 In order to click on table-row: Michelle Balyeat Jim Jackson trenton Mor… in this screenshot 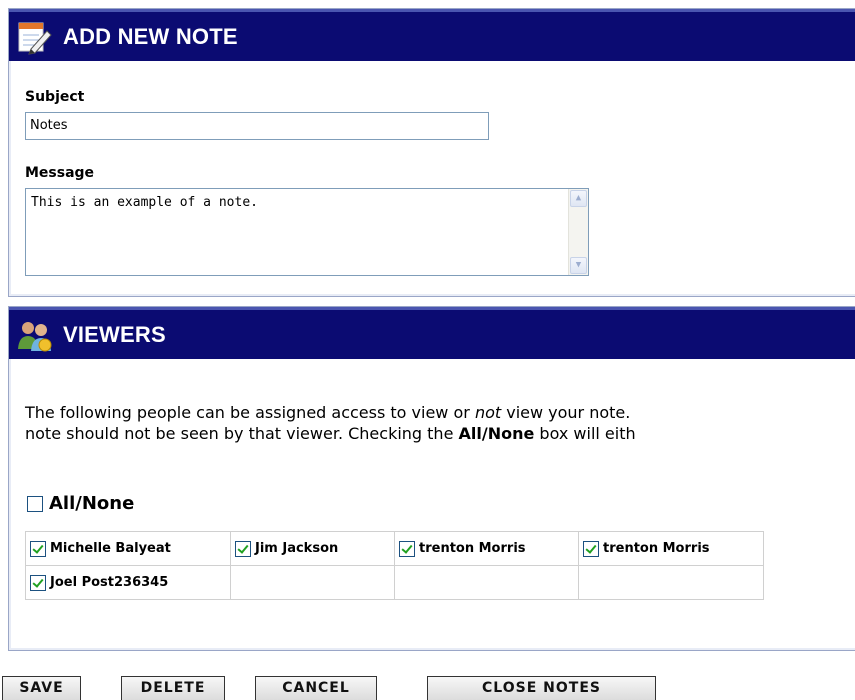, I will do `click(394, 548)`.